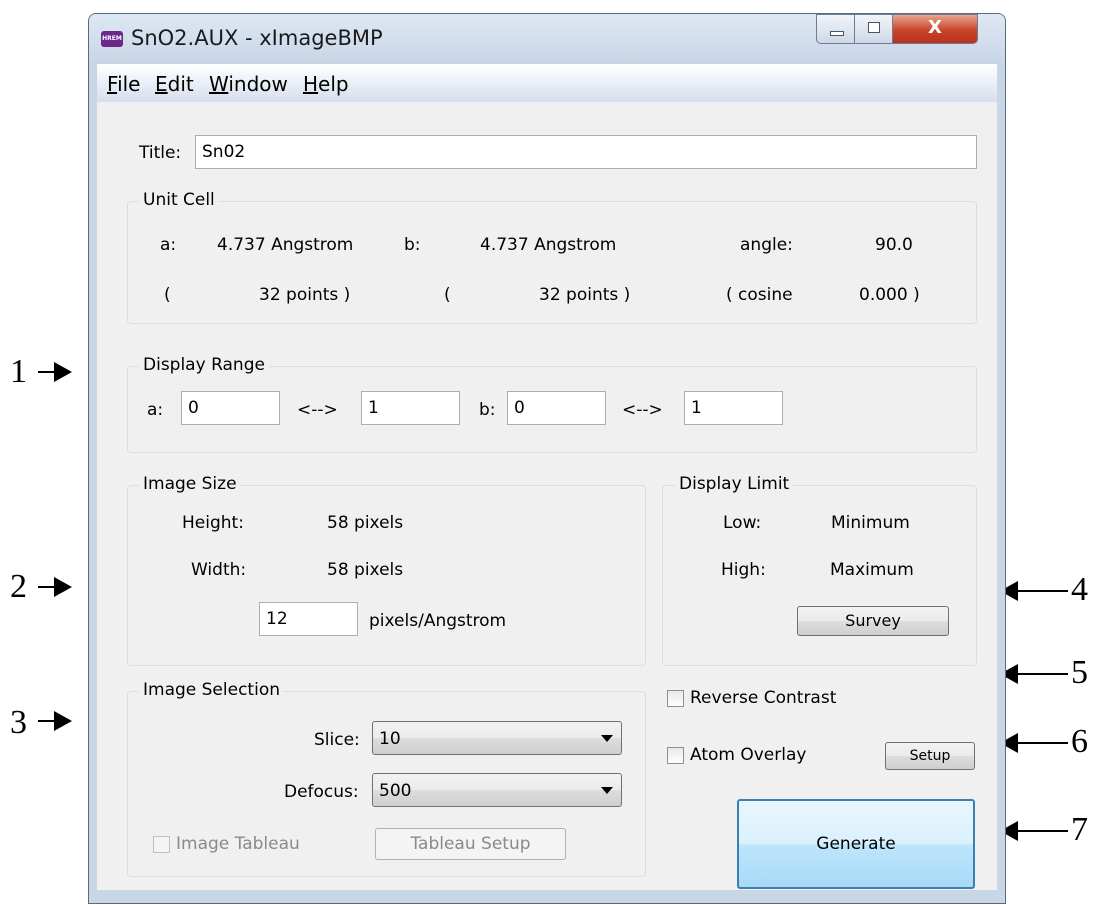 The height and width of the screenshot is (905, 1103). What do you see at coordinates (1034, 591) in the screenshot?
I see `callout-4-arrow` at bounding box center [1034, 591].